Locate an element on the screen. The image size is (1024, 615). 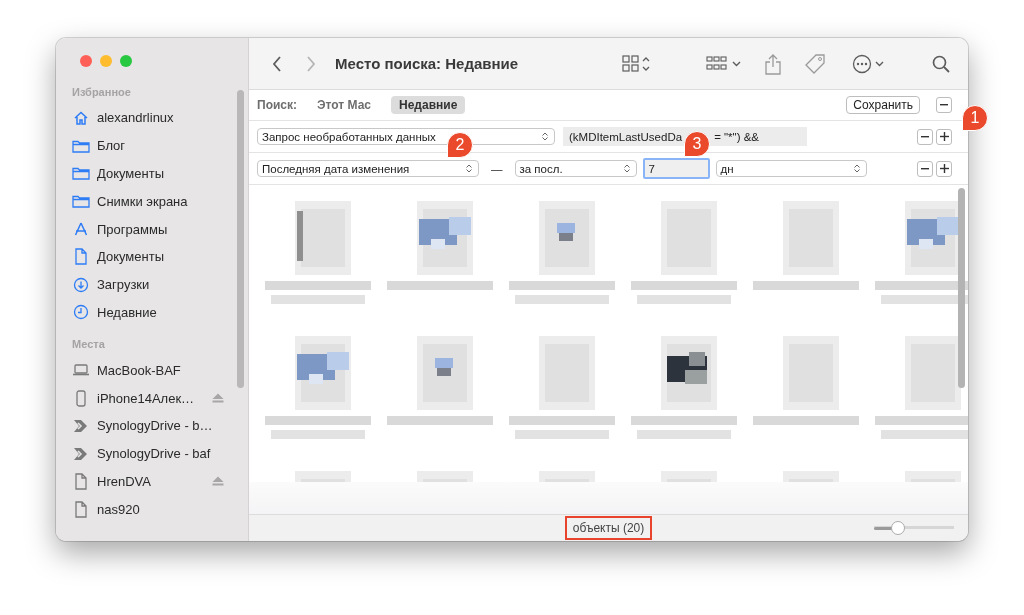
zoom-button is located at coordinates (126, 61).